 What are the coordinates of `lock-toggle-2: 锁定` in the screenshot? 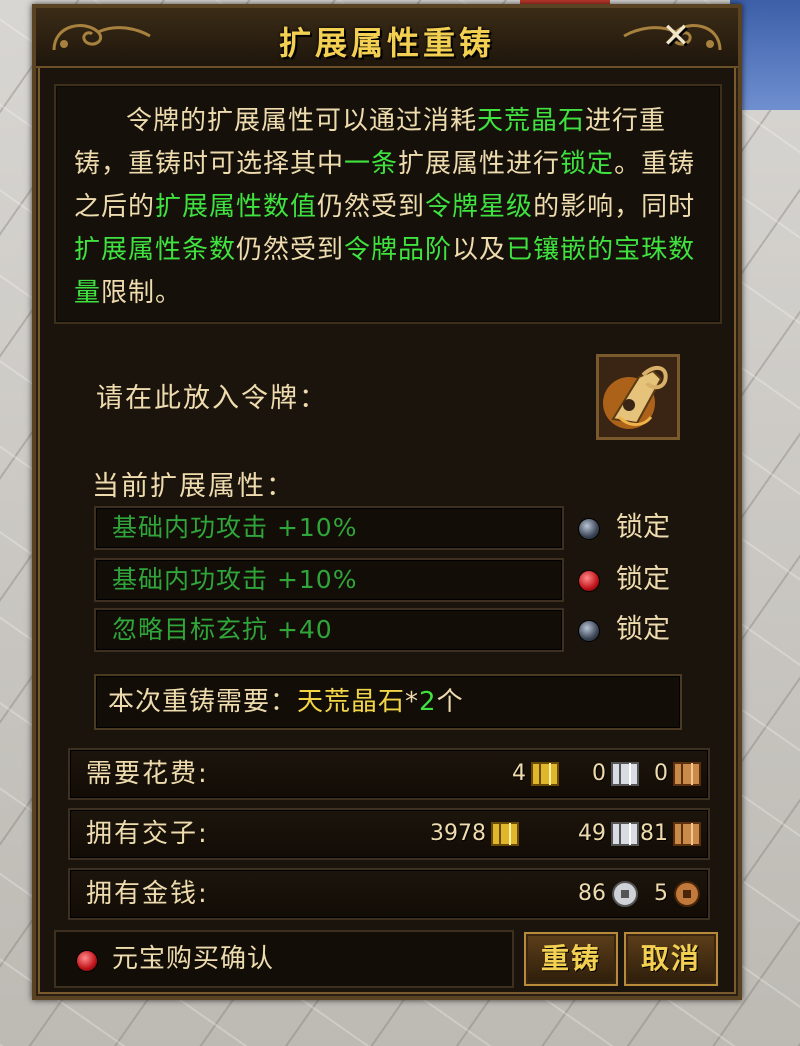 It's located at (648, 580).